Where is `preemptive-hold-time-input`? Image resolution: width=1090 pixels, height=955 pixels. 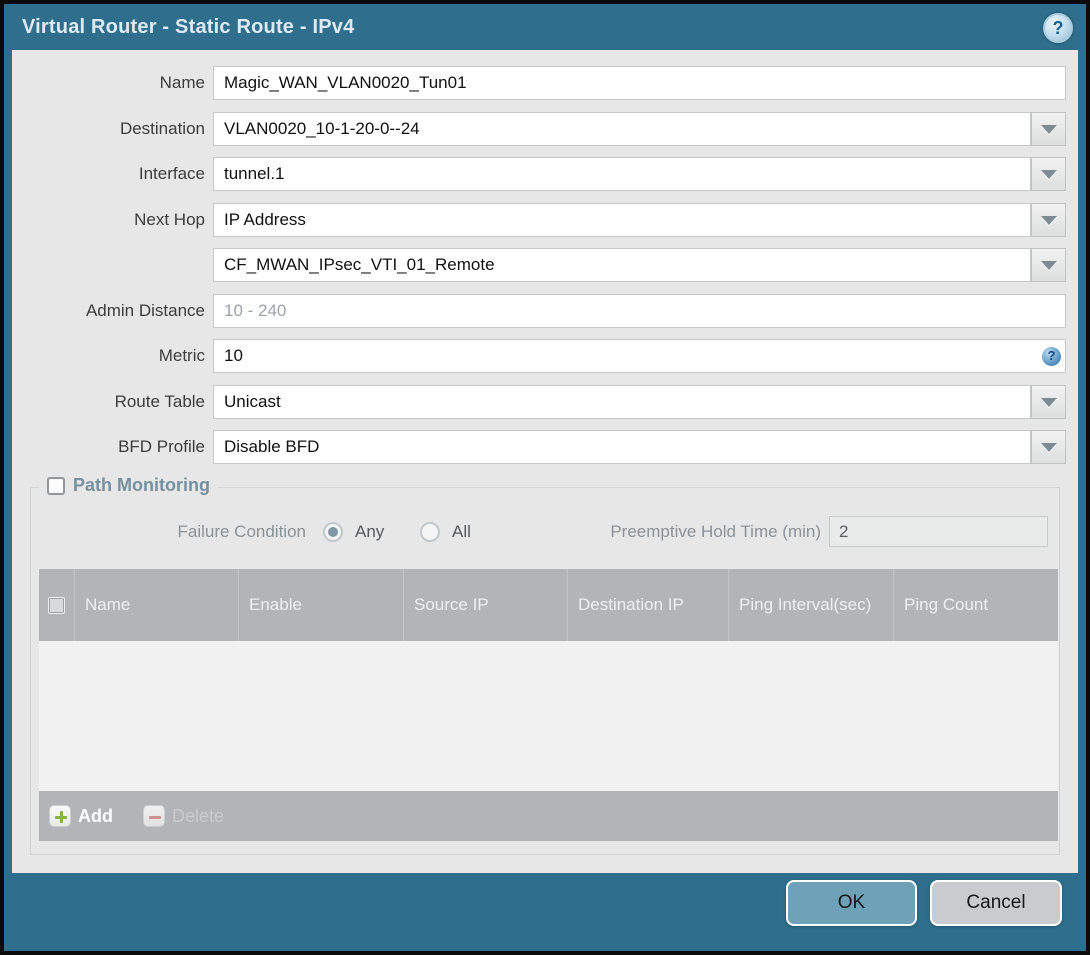 preemptive-hold-time-input is located at coordinates (938, 531).